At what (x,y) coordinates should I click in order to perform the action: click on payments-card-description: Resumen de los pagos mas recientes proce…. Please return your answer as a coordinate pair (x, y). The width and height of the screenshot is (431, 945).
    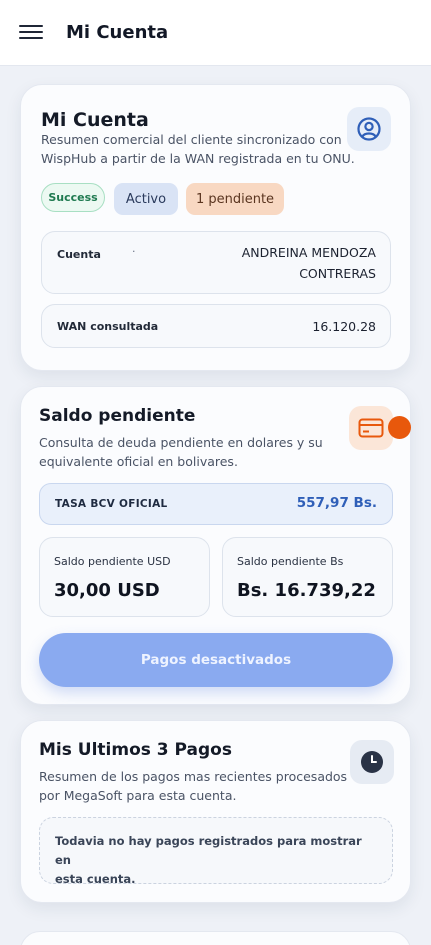
    Looking at the image, I should click on (193, 786).